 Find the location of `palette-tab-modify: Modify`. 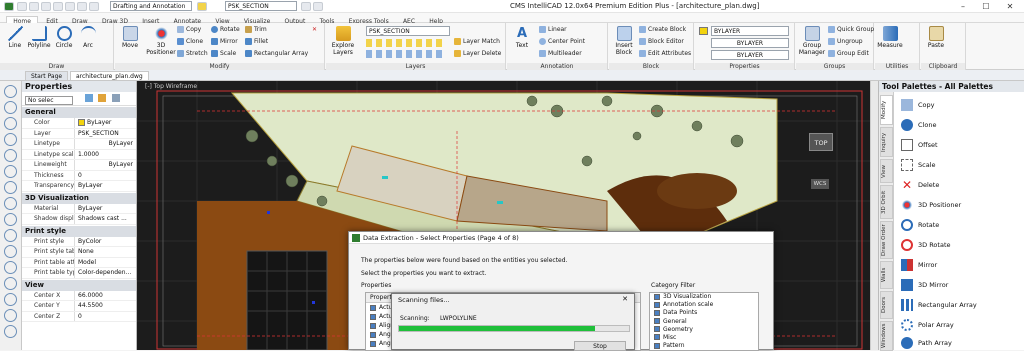

palette-tab-modify: Modify is located at coordinates (886, 110).